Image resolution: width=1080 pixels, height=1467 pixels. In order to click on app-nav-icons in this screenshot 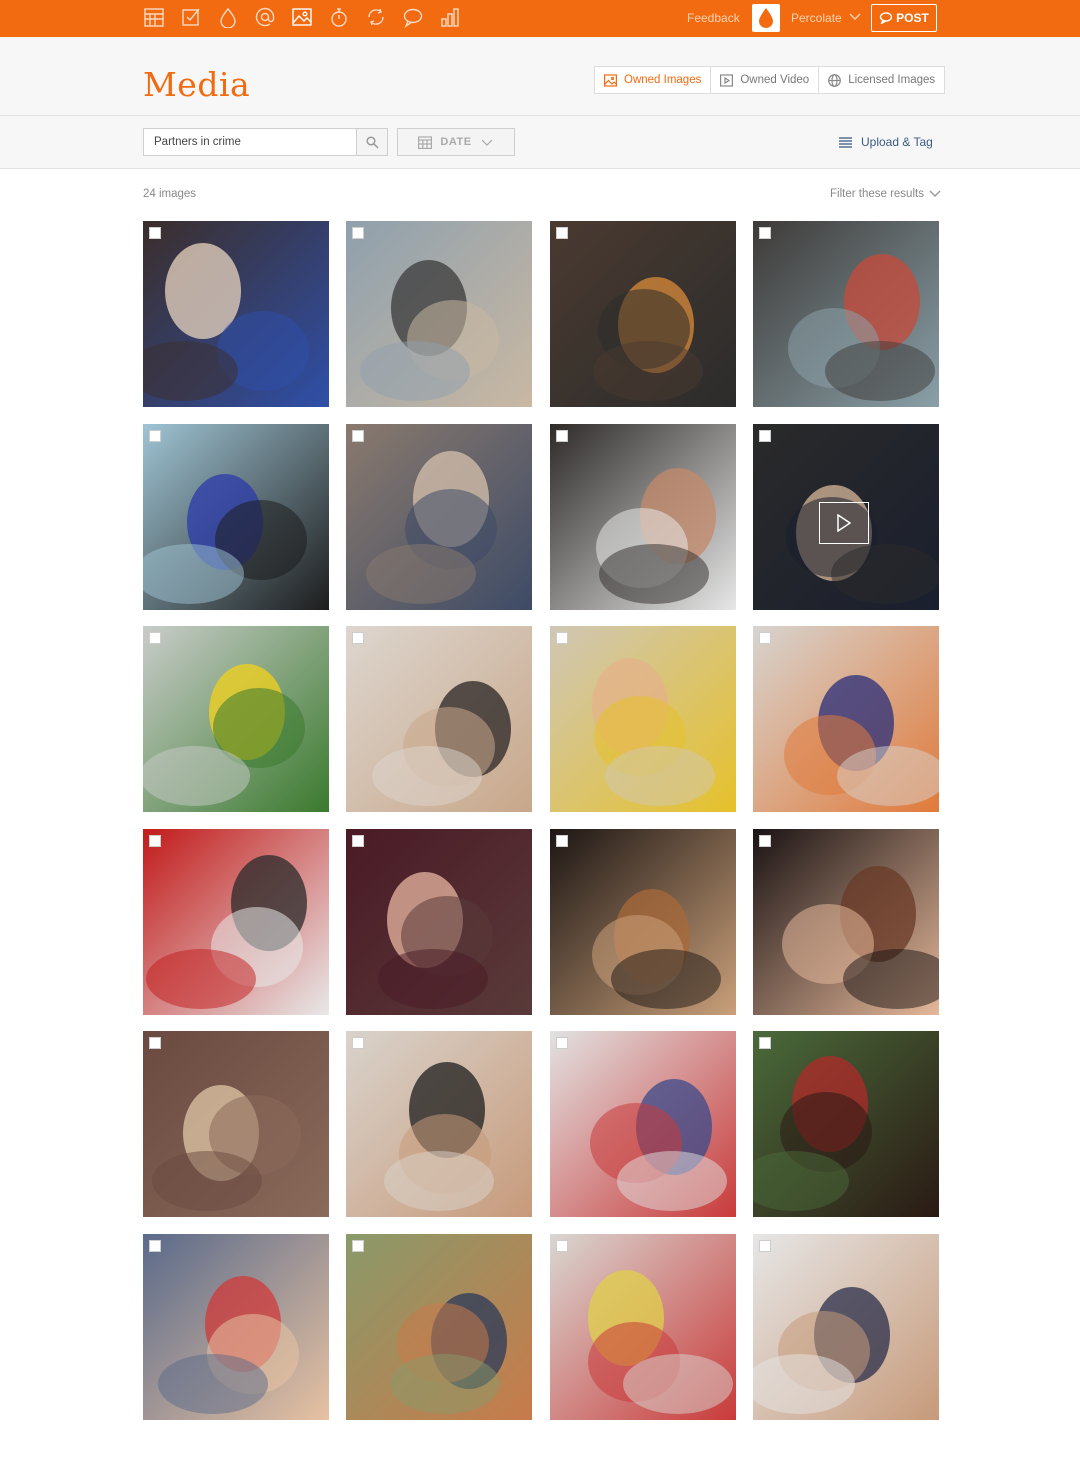, I will do `click(302, 17)`.